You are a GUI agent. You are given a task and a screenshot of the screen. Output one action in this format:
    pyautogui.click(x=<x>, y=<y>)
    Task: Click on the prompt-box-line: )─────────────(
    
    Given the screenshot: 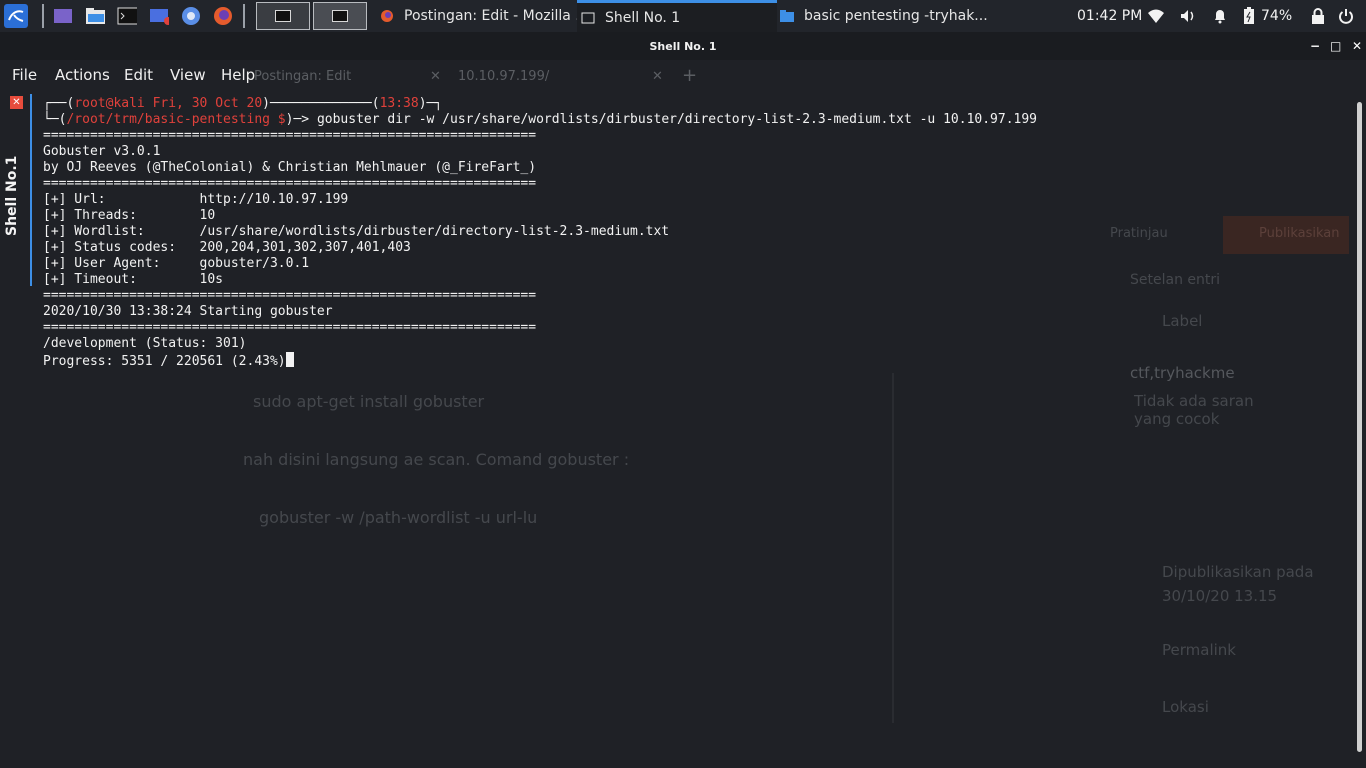 What is the action you would take?
    pyautogui.click(x=321, y=103)
    